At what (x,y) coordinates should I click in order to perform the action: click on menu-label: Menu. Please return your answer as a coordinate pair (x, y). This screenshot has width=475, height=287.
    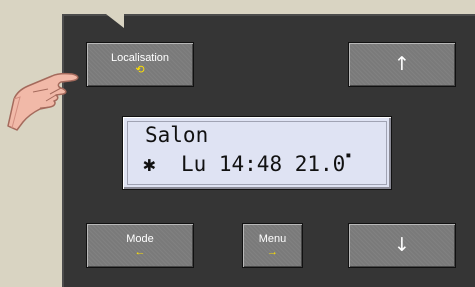
    Looking at the image, I should click on (272, 239).